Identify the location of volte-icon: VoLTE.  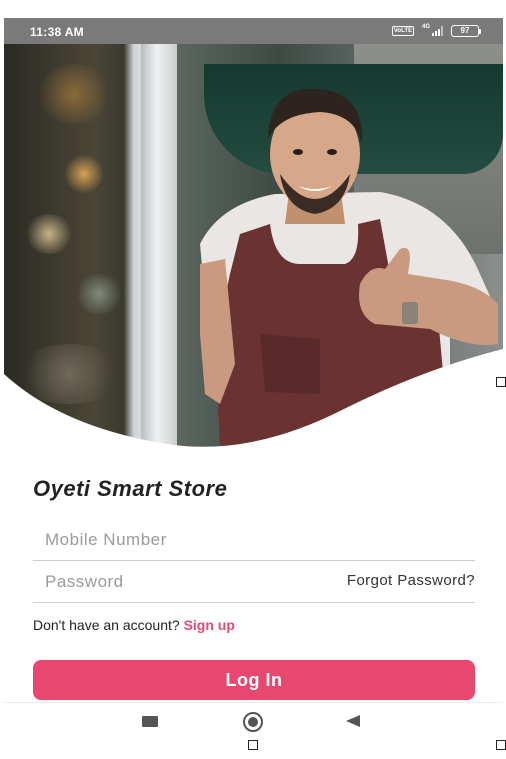
(402, 31).